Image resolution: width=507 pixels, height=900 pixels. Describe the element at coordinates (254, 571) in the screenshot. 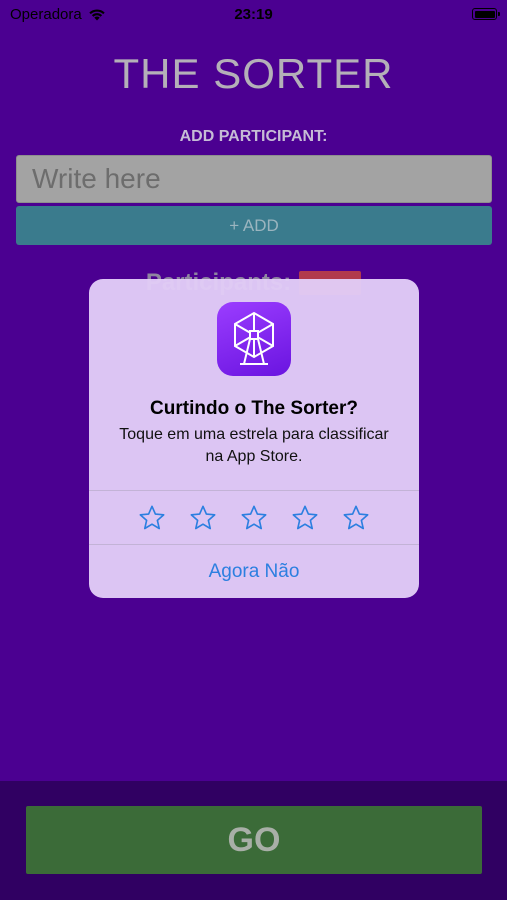

I see `not-now-button: Agora Não` at that location.